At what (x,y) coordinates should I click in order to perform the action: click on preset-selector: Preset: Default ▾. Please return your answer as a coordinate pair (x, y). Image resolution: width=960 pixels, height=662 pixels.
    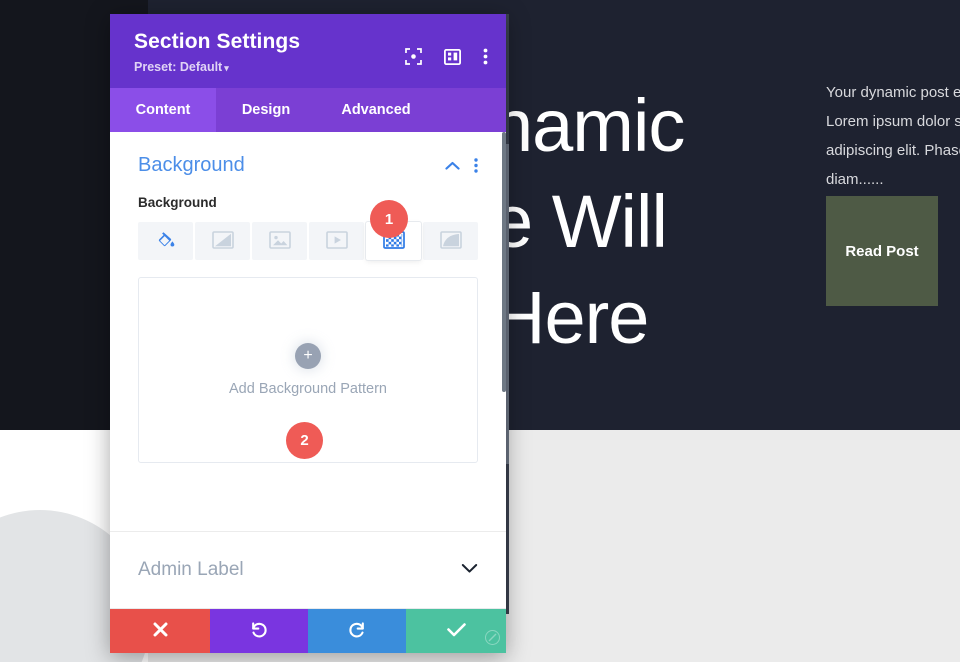
    Looking at the image, I should click on (181, 67).